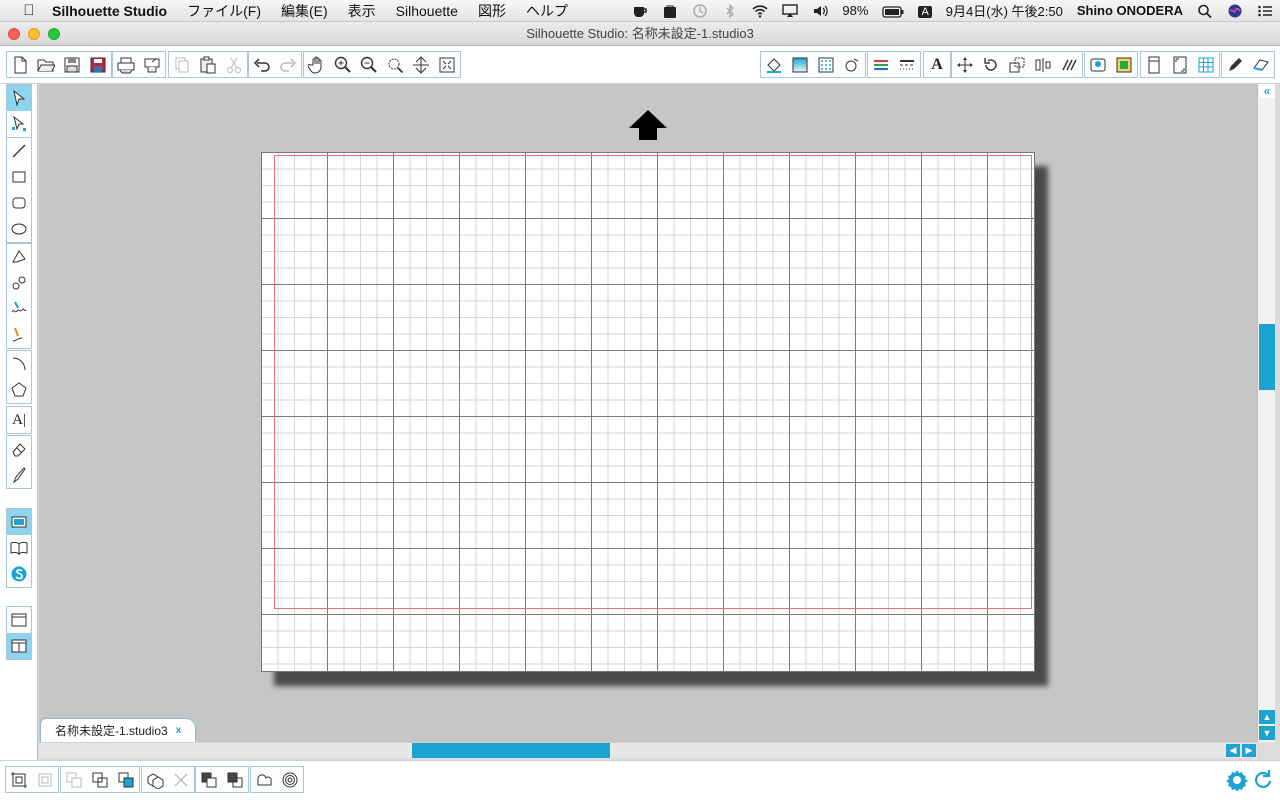 Image resolution: width=1280 pixels, height=800 pixels. I want to click on freehand-tool-icon, so click(19, 309).